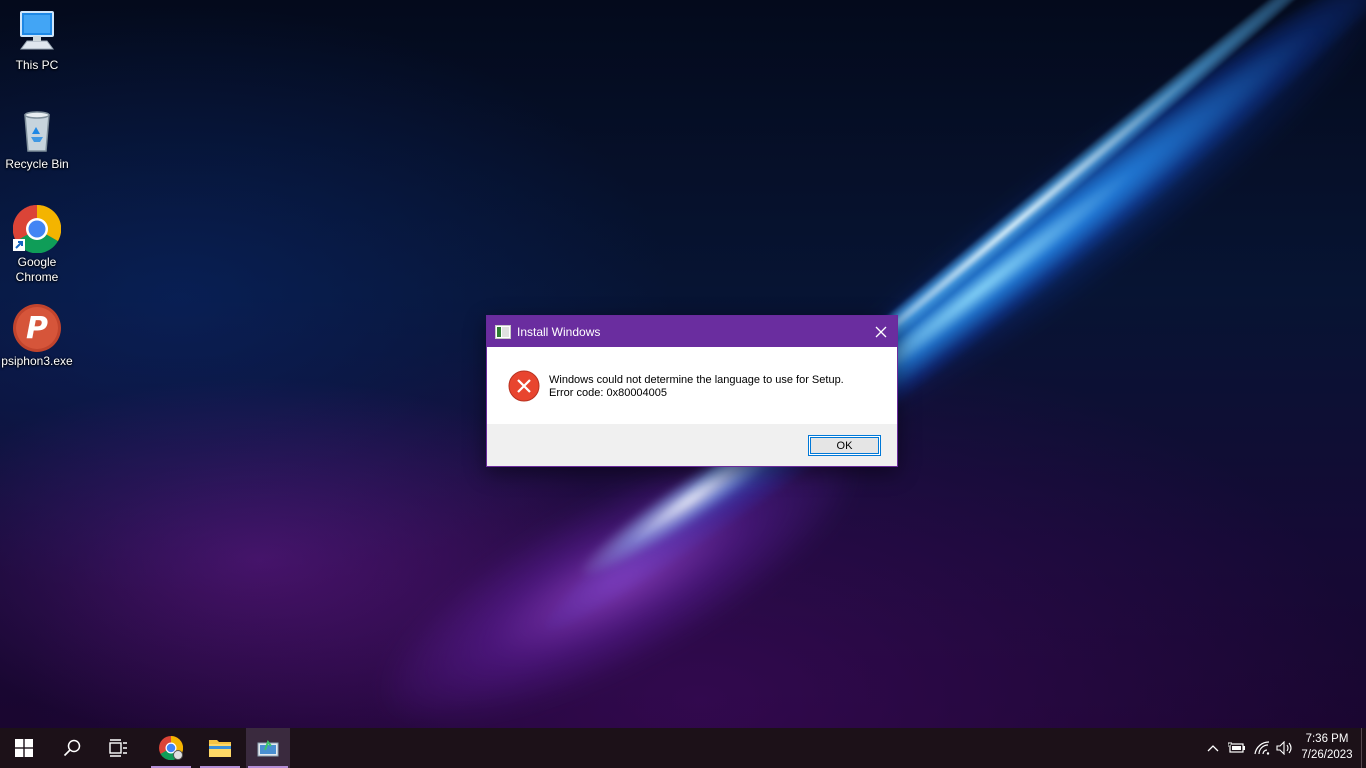  I want to click on chevron-up-icon, so click(1213, 748).